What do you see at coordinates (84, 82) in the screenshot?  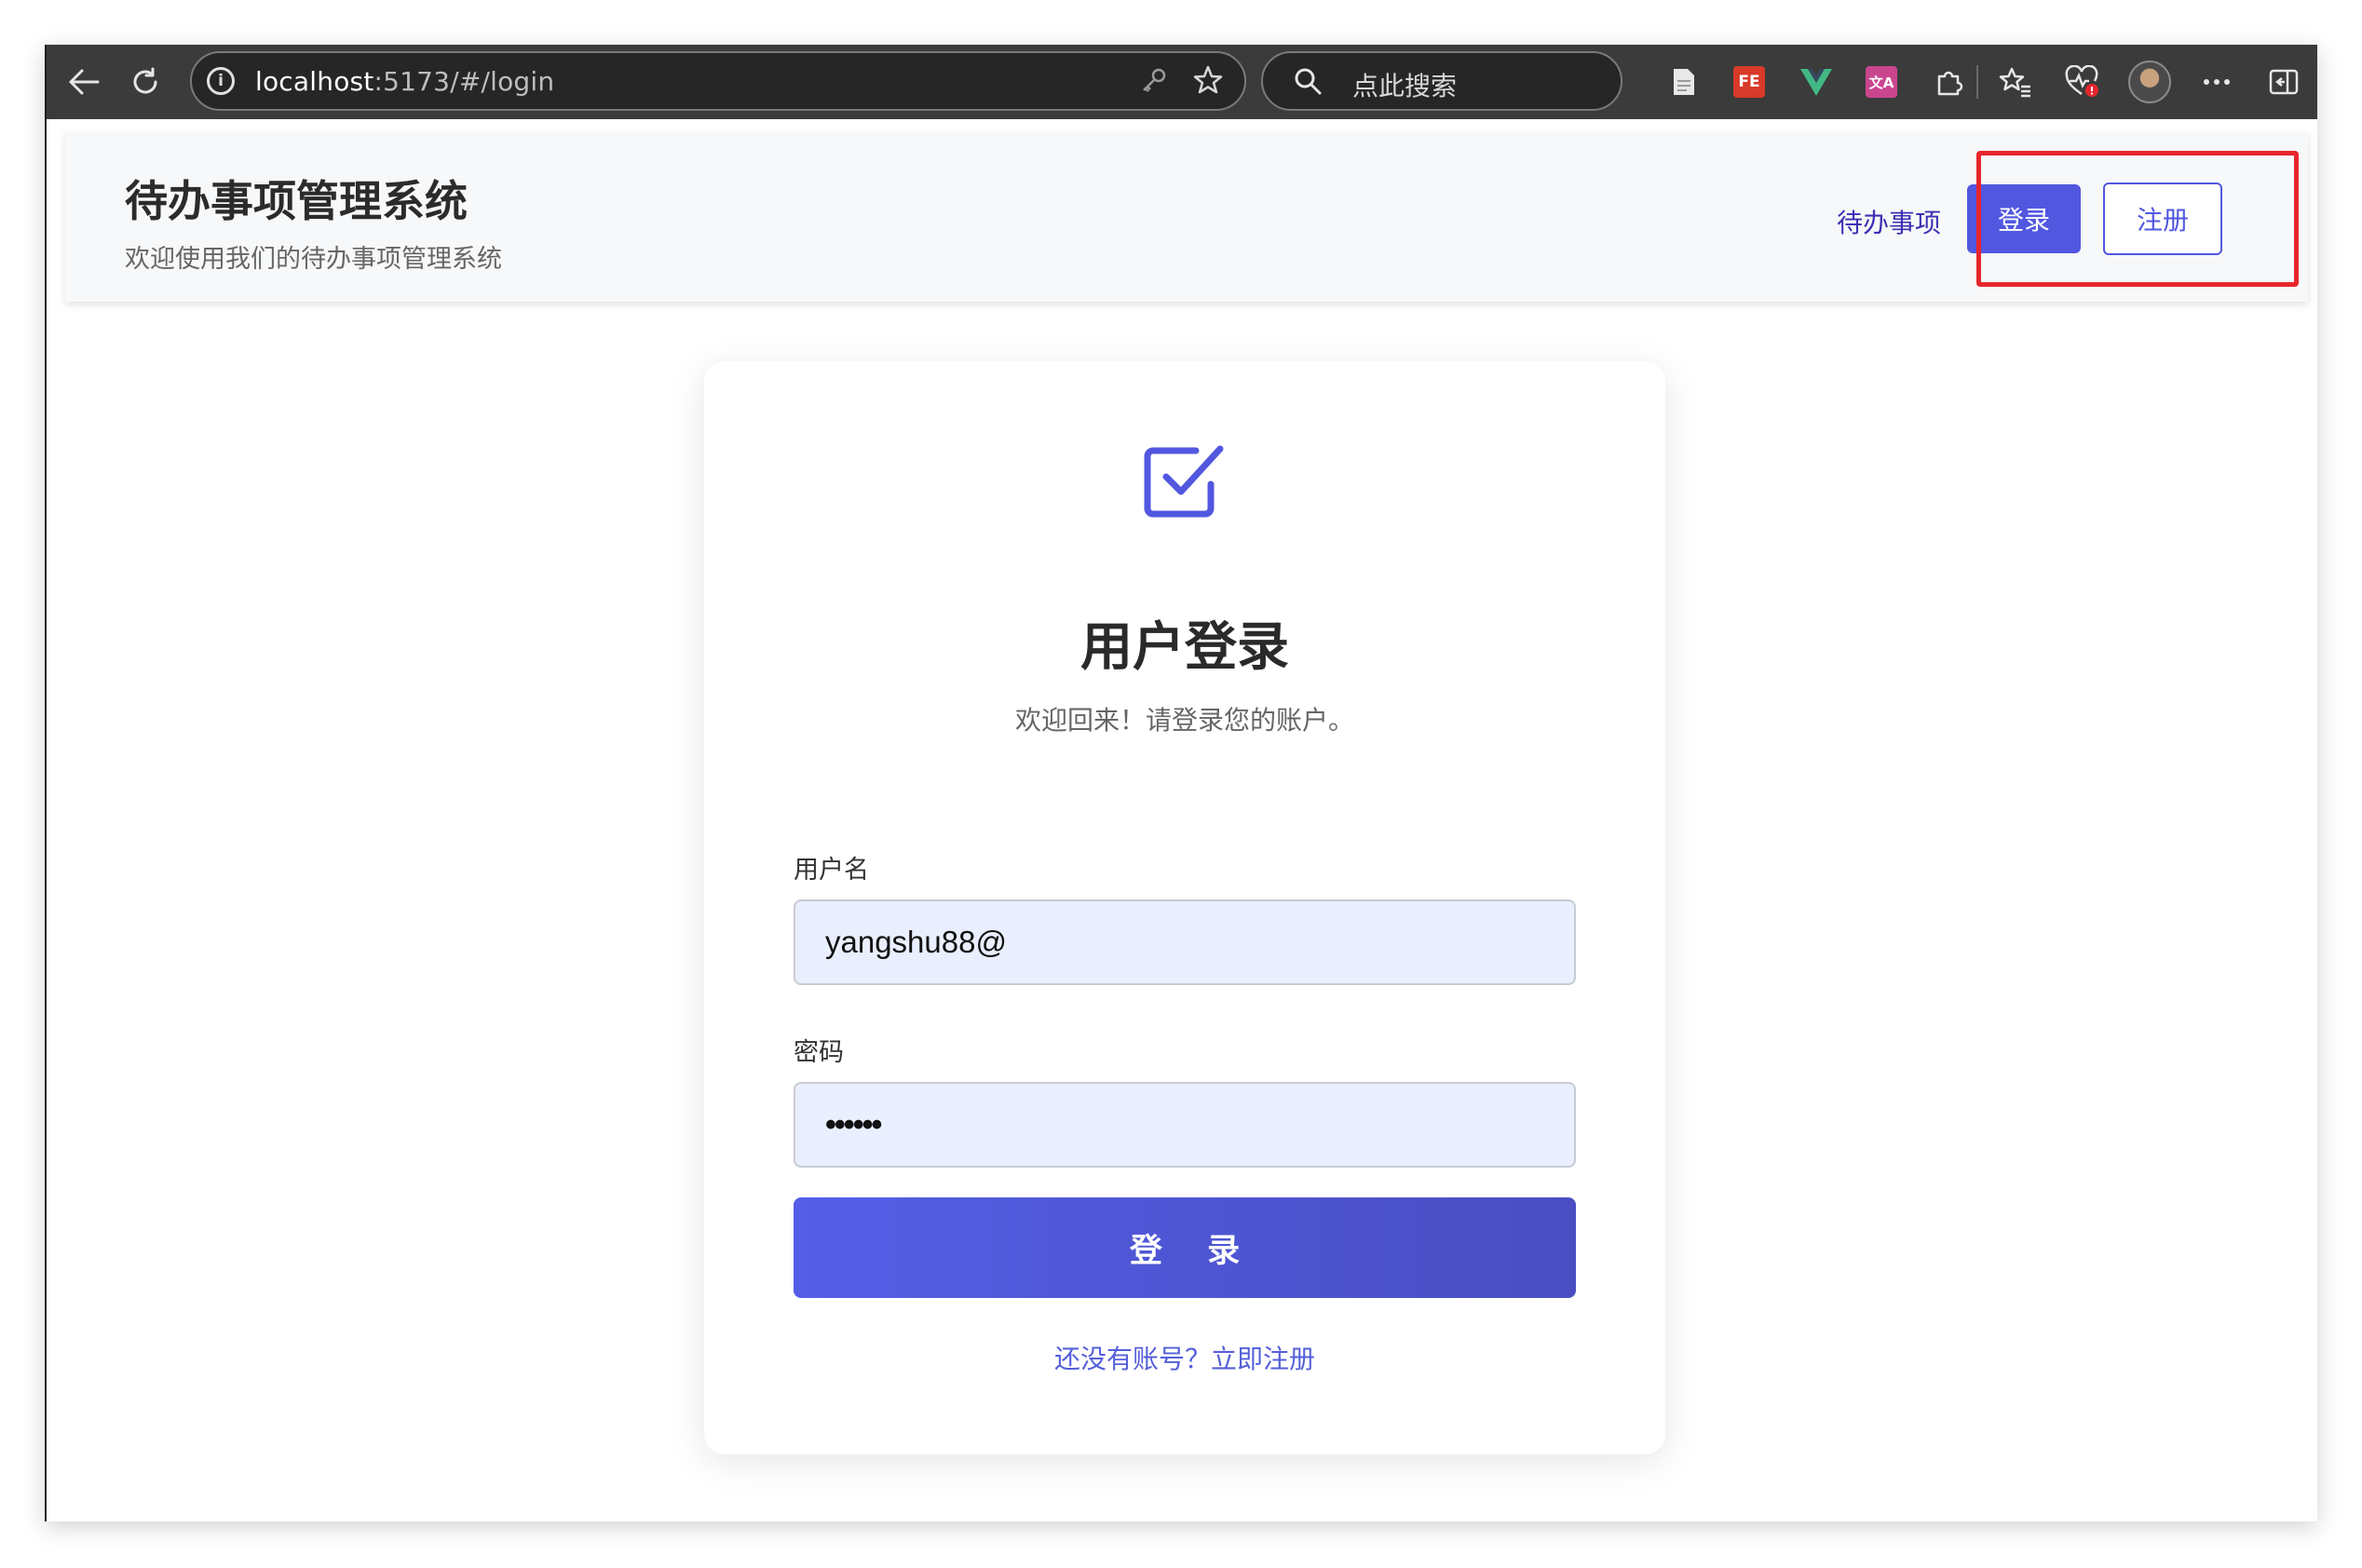 I see `back-icon` at bounding box center [84, 82].